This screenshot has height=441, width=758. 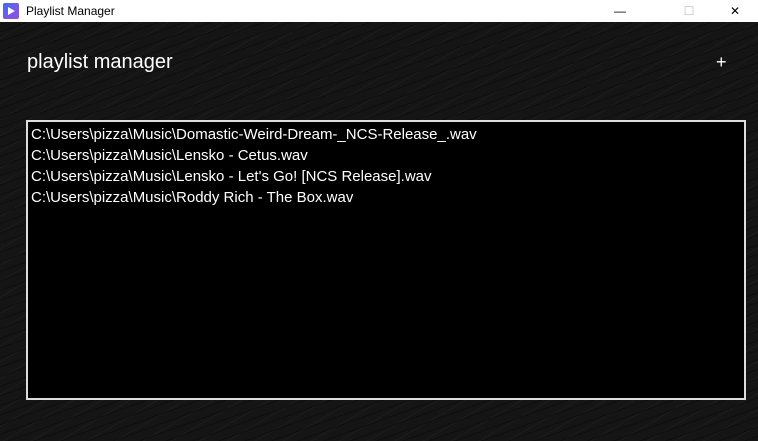 I want to click on maximize-button: ☐, so click(x=689, y=11).